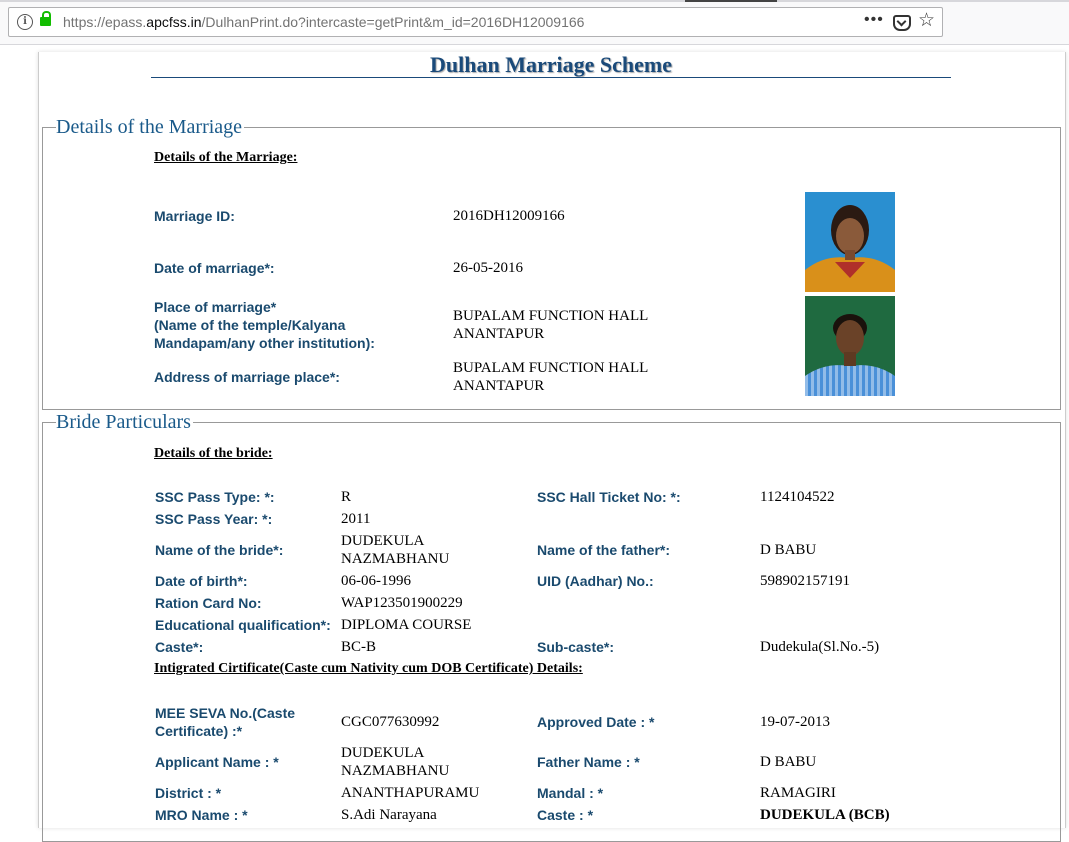 The height and width of the screenshot is (842, 1069). What do you see at coordinates (395, 771) in the screenshot?
I see `applicant-name-line-2: NAZMABHANU` at bounding box center [395, 771].